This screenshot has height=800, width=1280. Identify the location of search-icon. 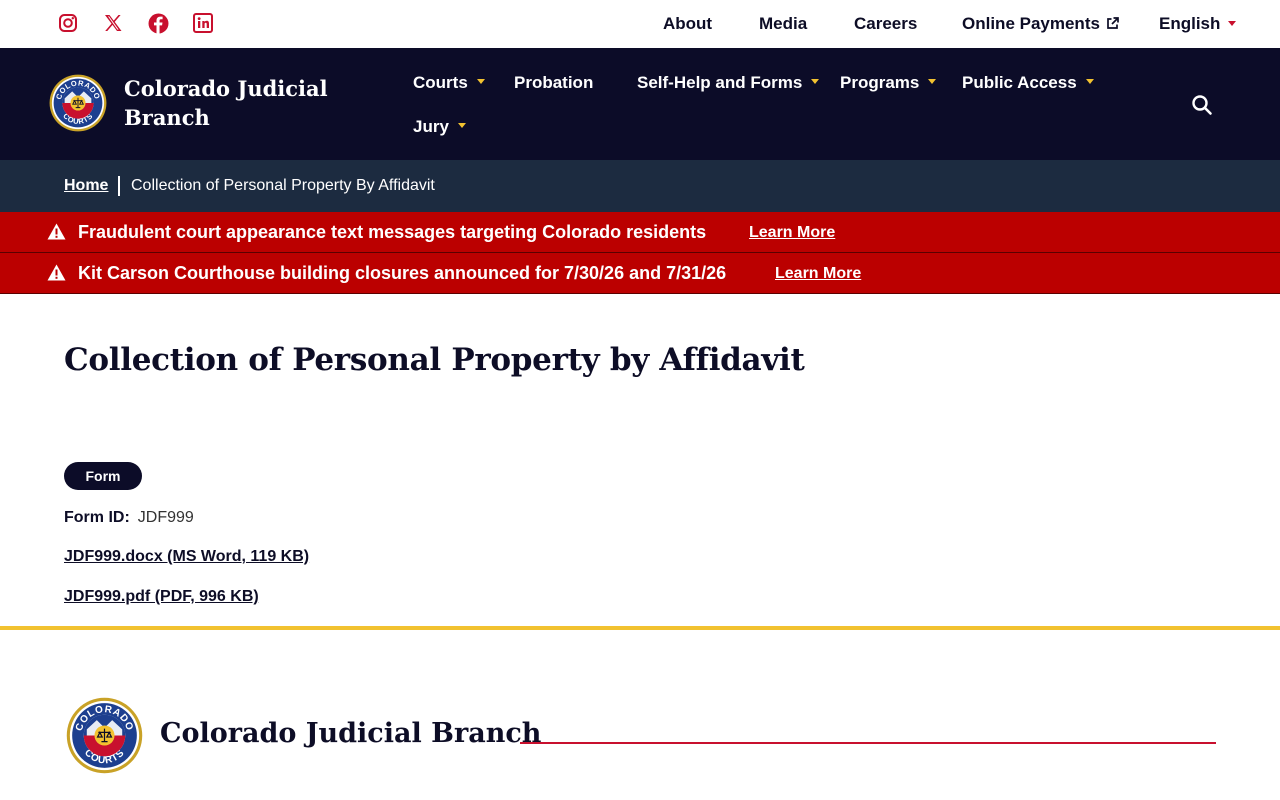
(1202, 105).